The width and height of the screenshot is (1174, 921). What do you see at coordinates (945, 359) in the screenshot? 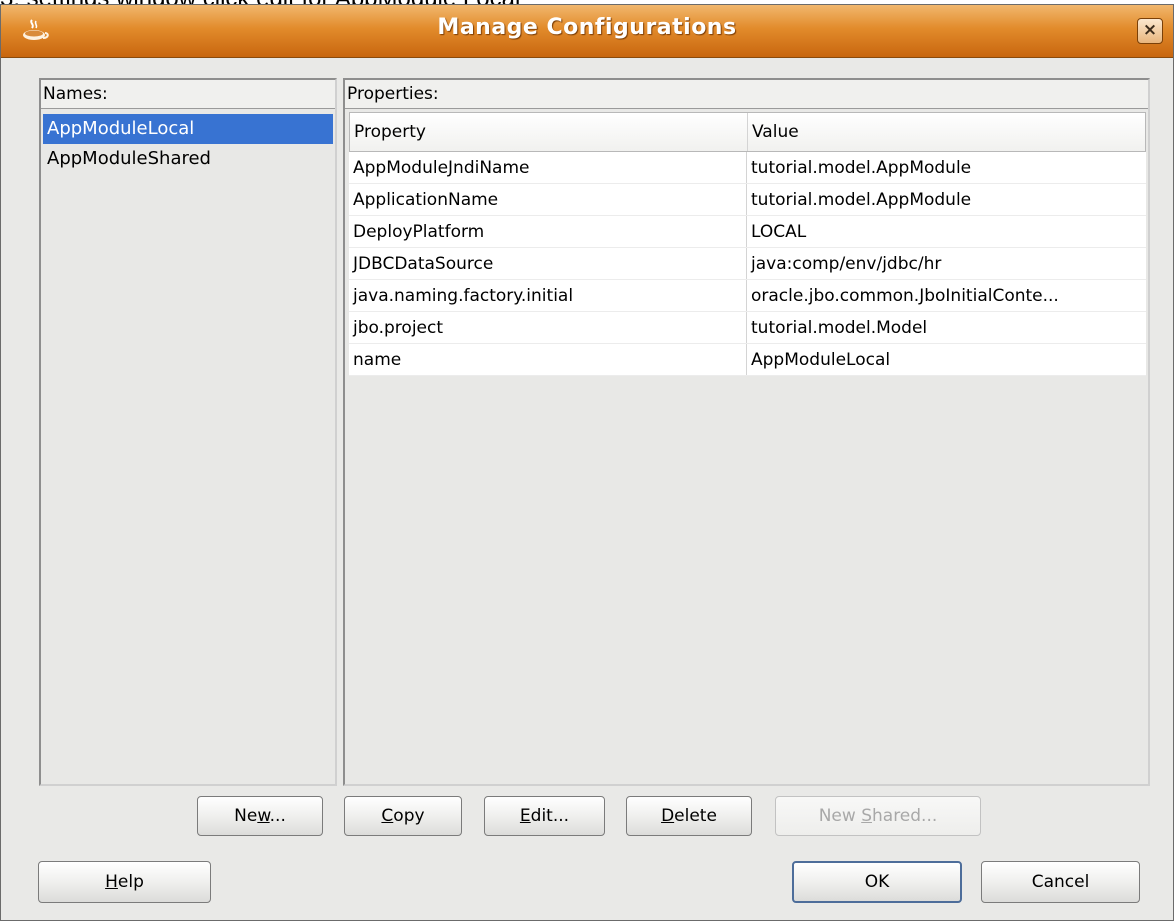
I see `property-value-cell: AppModuleLocal` at bounding box center [945, 359].